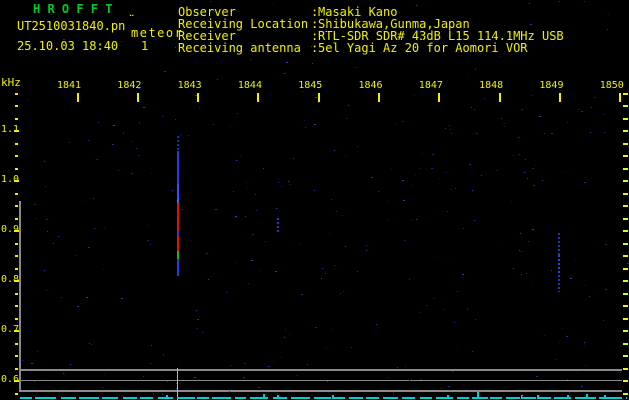 The height and width of the screenshot is (400, 629). I want to click on datetime-label: 25.10.03 18:40, so click(68, 46).